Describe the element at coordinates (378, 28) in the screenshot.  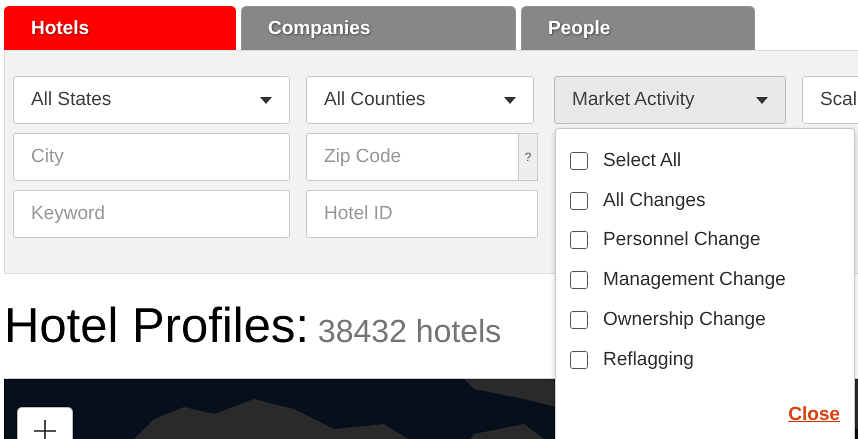
I see `tab: Companies` at that location.